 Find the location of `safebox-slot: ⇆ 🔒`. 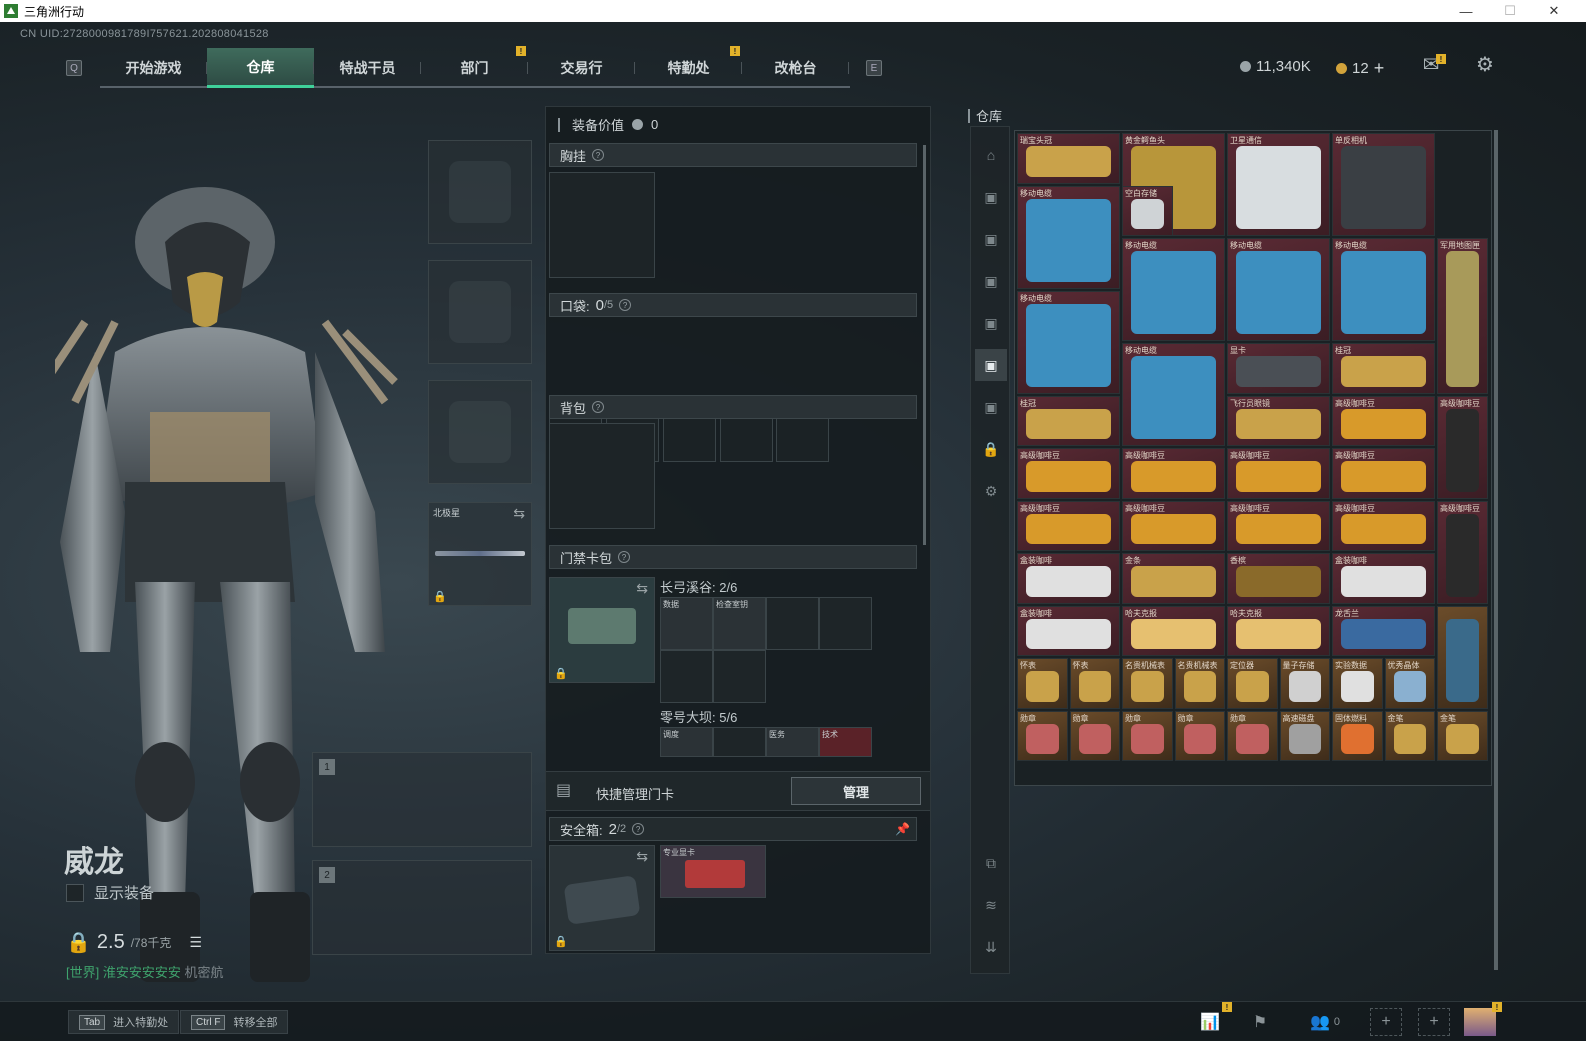

safebox-slot: ⇆ 🔒 is located at coordinates (602, 898).